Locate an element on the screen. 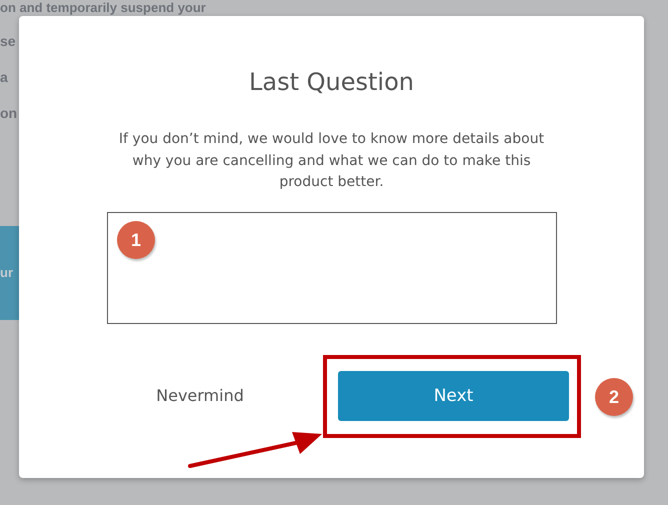 The image size is (668, 505). background-text: on is located at coordinates (9, 113).